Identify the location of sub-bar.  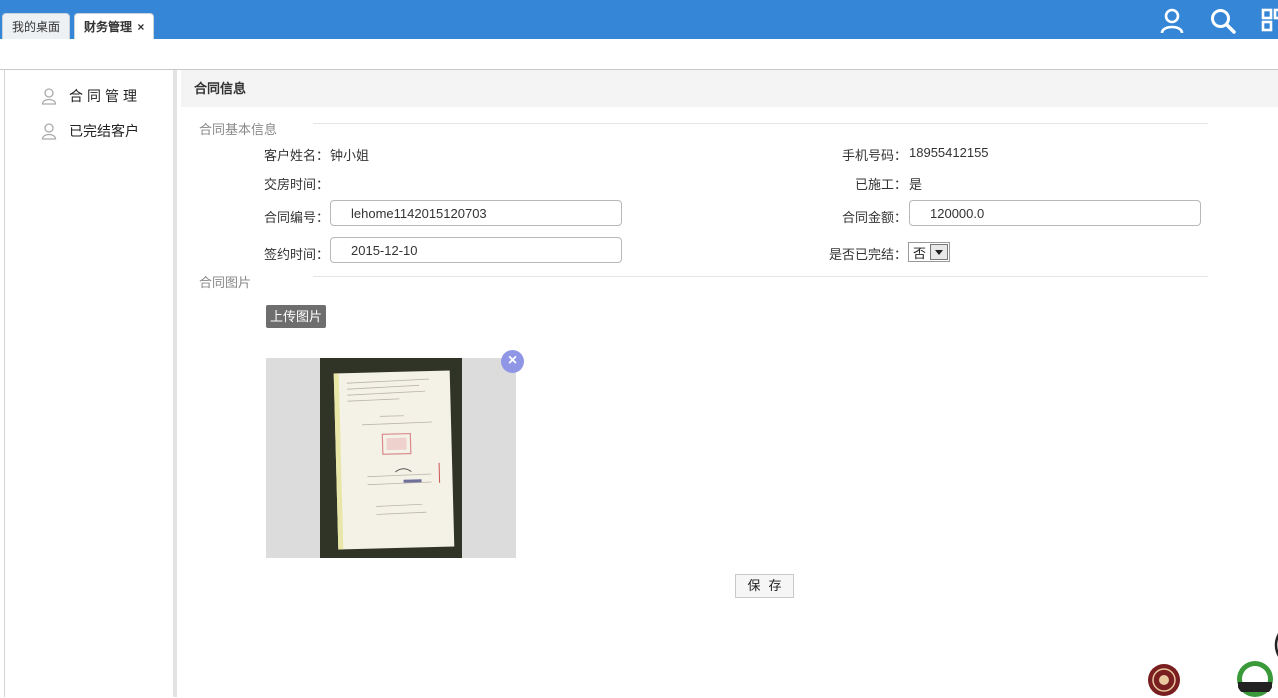
(639, 54).